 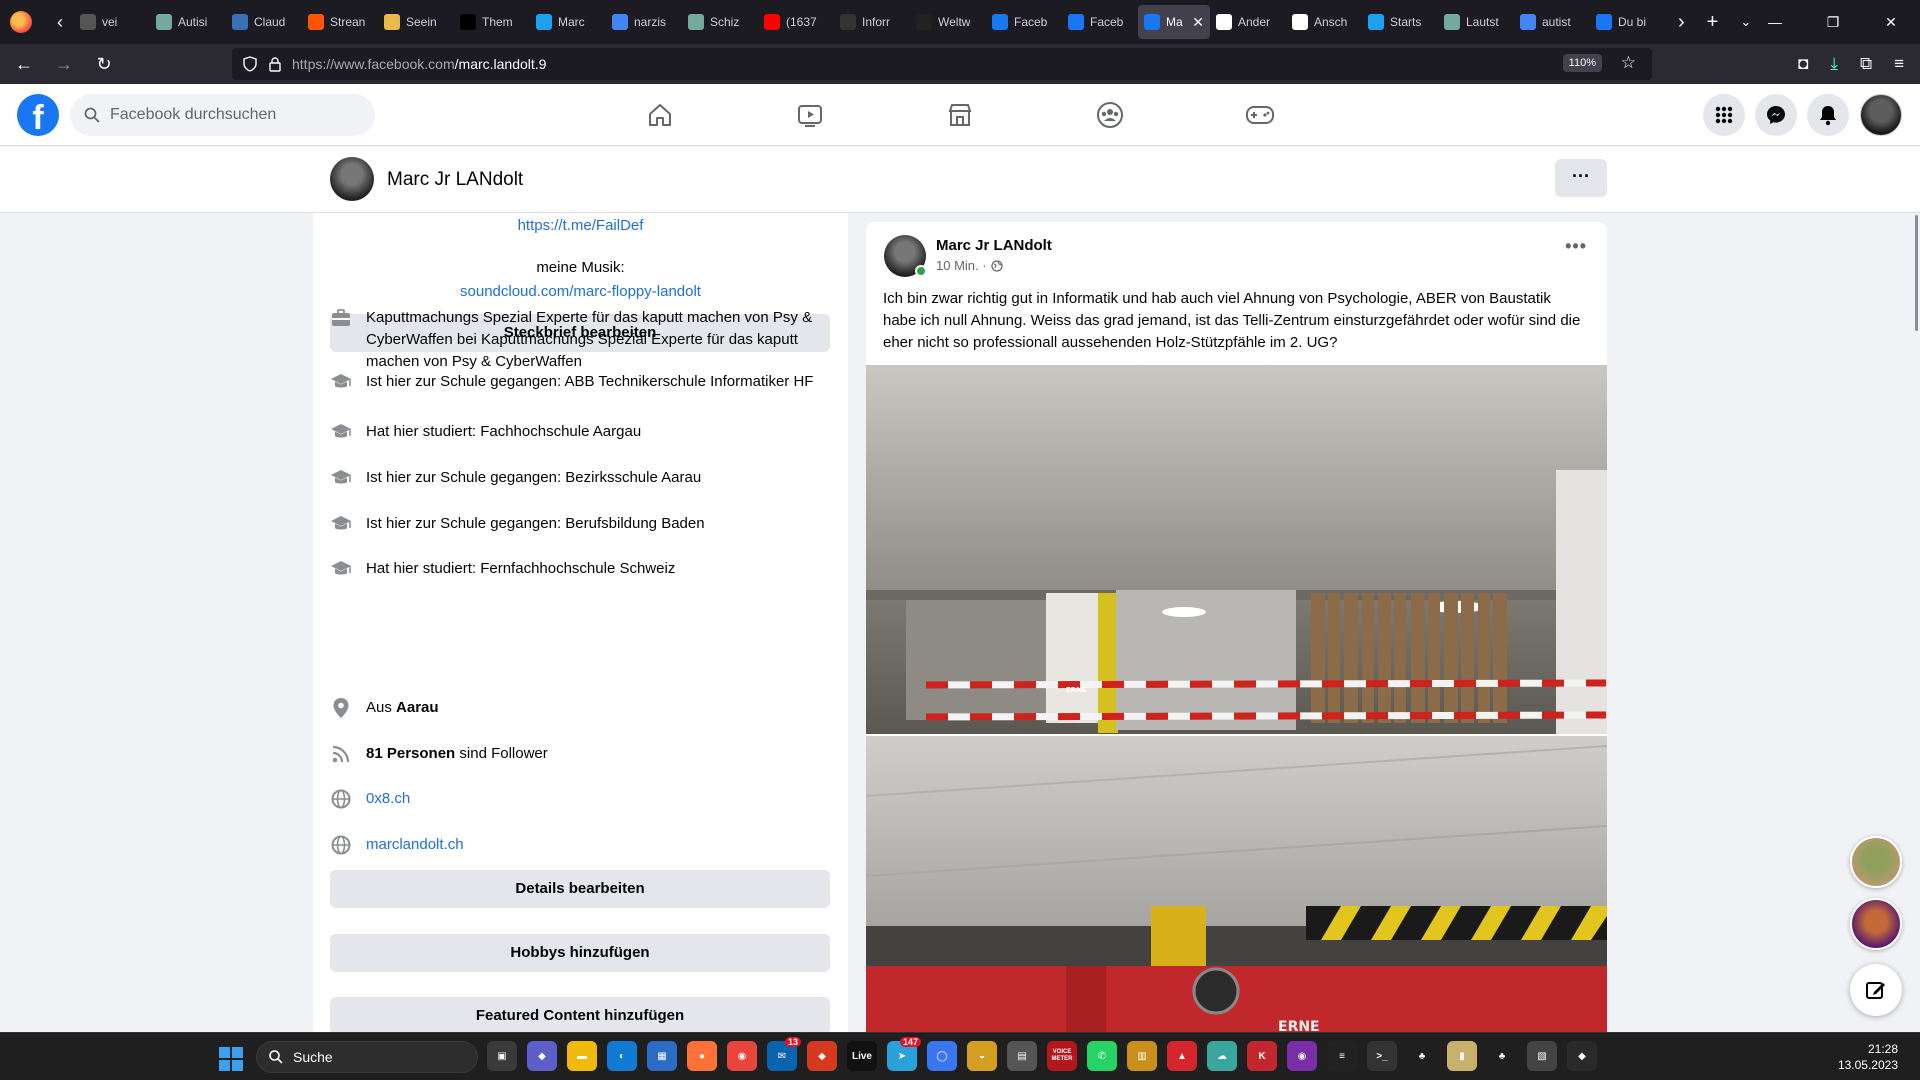 What do you see at coordinates (1866, 64) in the screenshot?
I see `extensions-icon: ⧉` at bounding box center [1866, 64].